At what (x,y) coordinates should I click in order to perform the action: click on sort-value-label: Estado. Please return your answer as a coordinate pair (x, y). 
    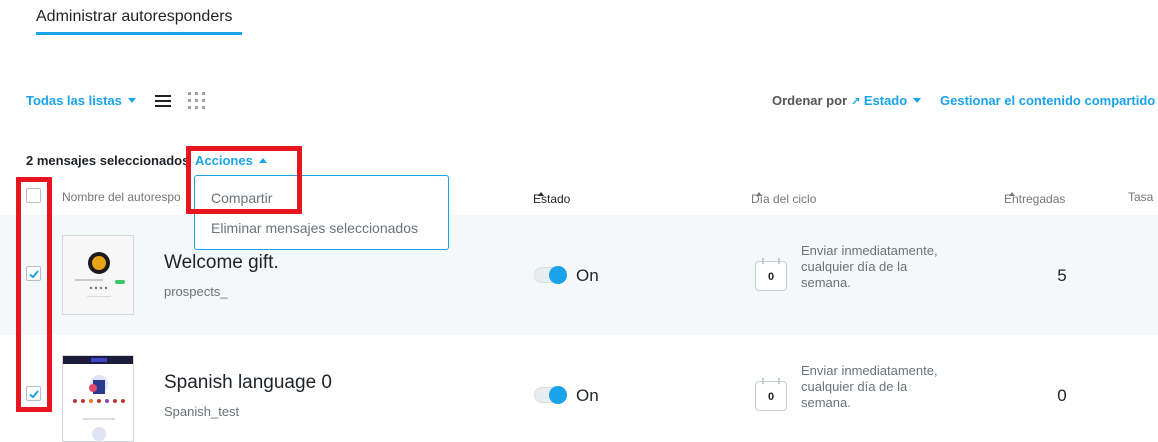
    Looking at the image, I should click on (885, 100).